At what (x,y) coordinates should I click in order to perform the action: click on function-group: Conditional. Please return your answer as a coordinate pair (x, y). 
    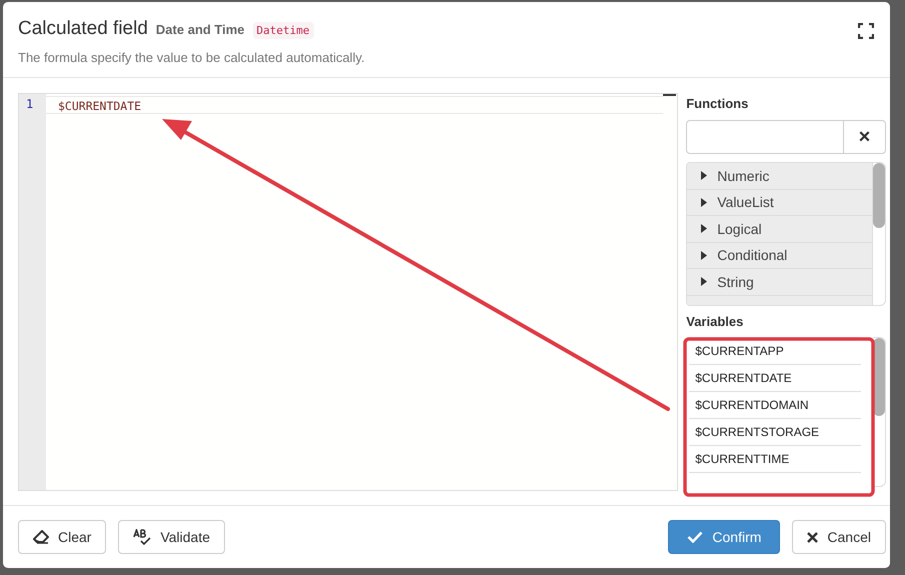
    Looking at the image, I should click on (779, 255).